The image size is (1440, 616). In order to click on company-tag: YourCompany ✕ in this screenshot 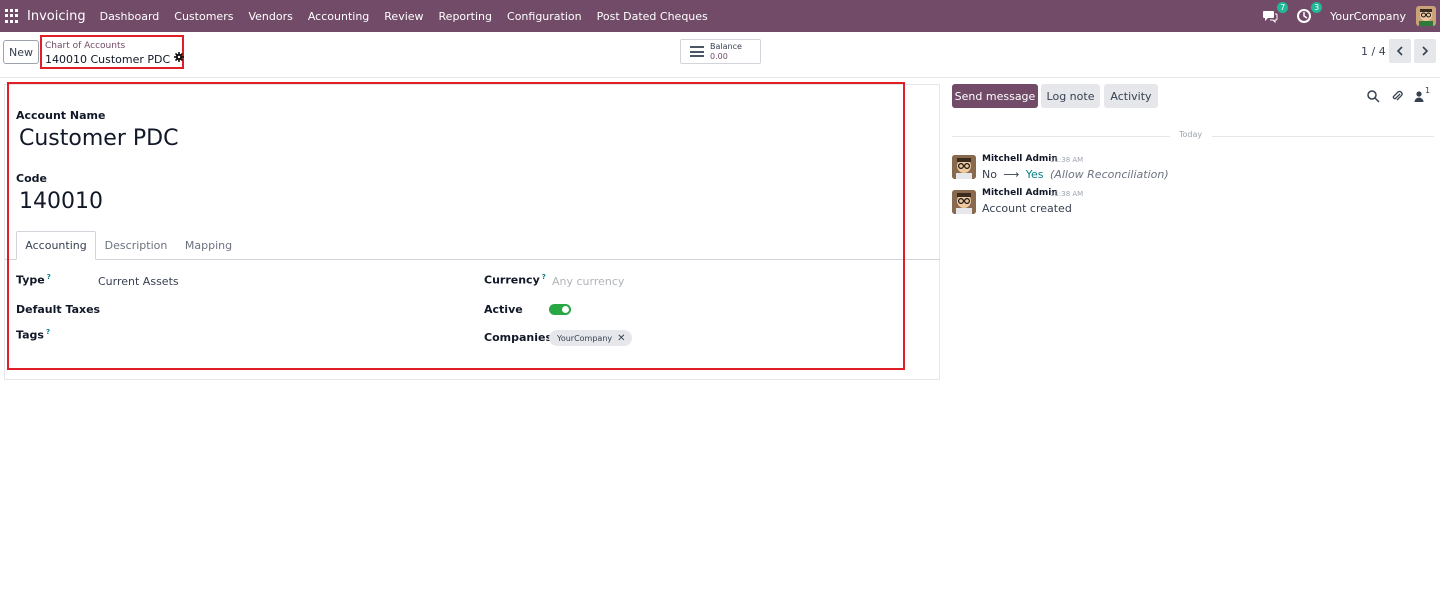, I will do `click(590, 338)`.